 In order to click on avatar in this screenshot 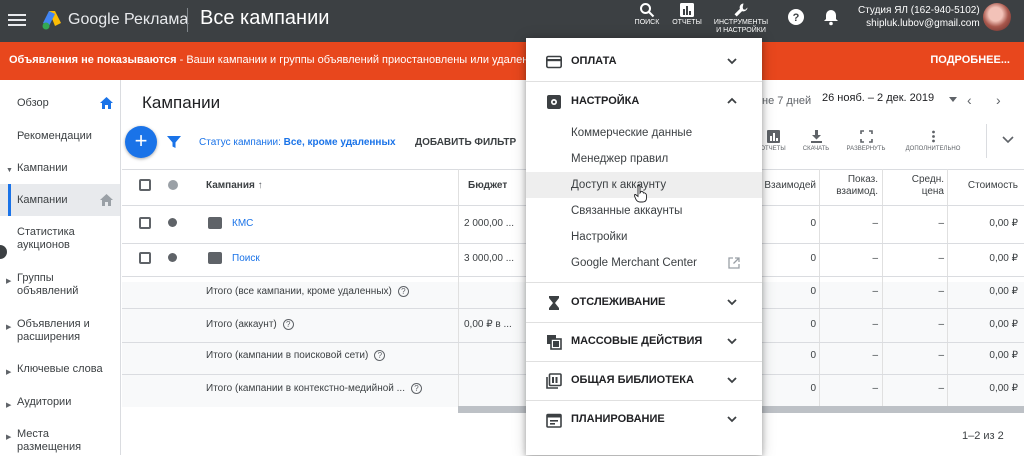, I will do `click(997, 17)`.